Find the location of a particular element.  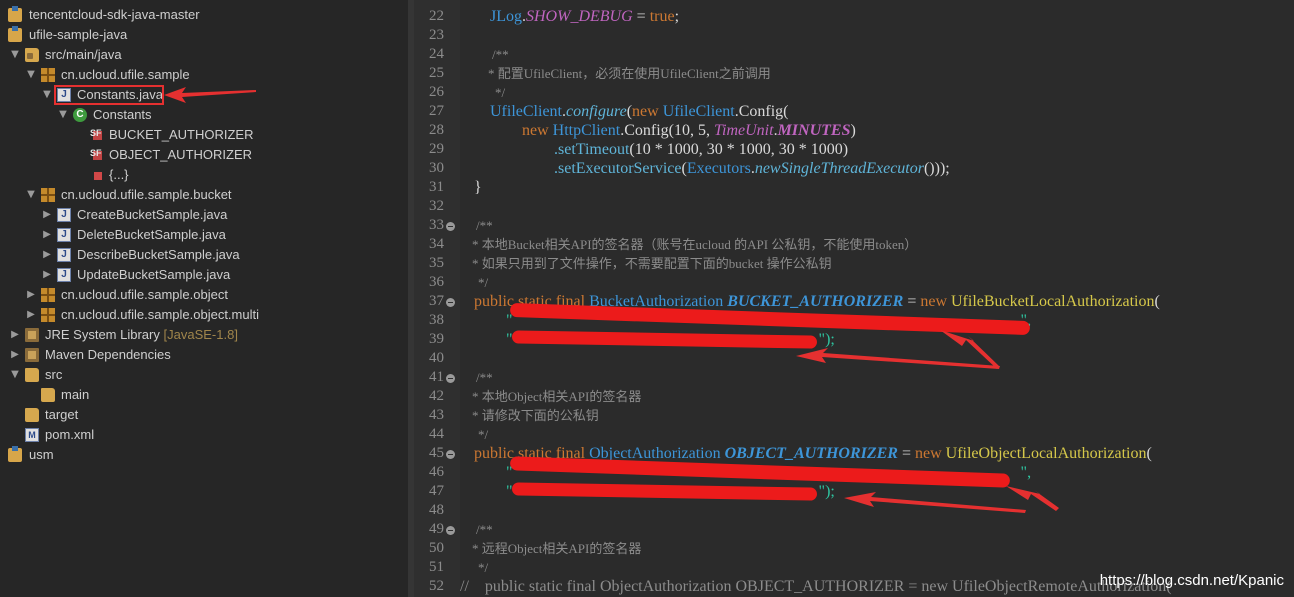

tree-item-label: ufile-sample-java is located at coordinates (78, 34).